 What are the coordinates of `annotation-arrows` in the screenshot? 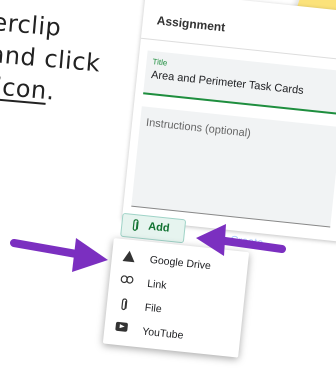 It's located at (148, 248).